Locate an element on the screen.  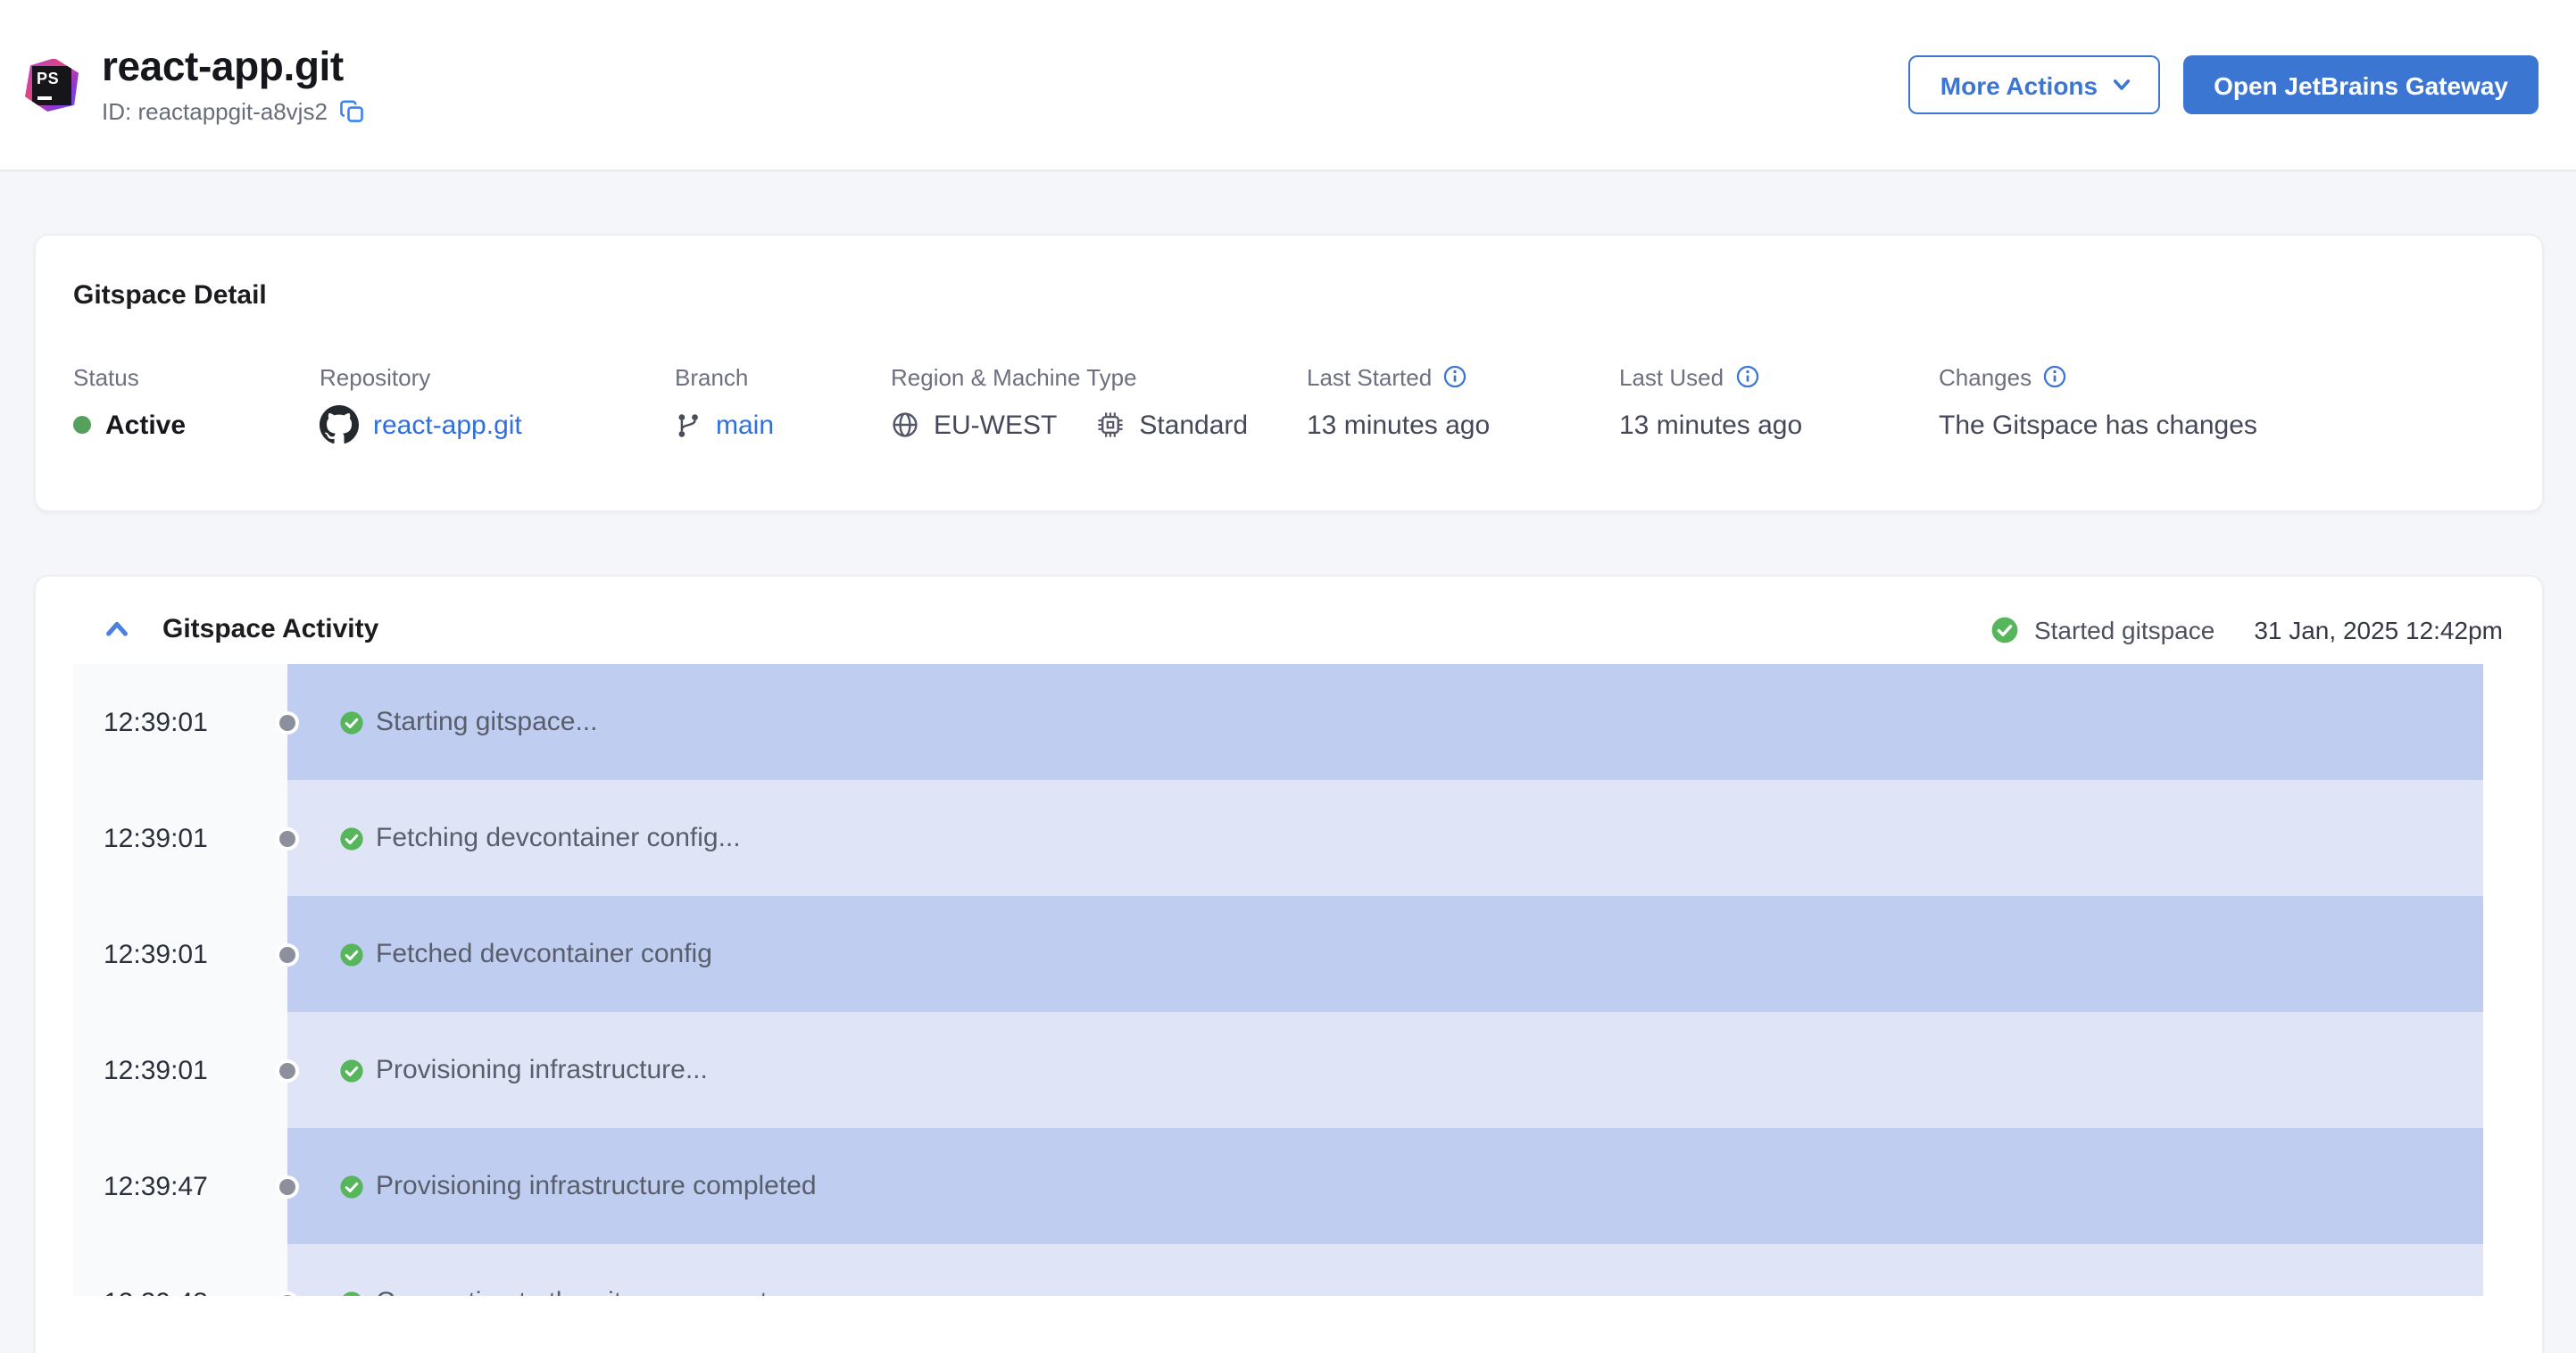
more-actions-button: More Actions is located at coordinates (2034, 84).